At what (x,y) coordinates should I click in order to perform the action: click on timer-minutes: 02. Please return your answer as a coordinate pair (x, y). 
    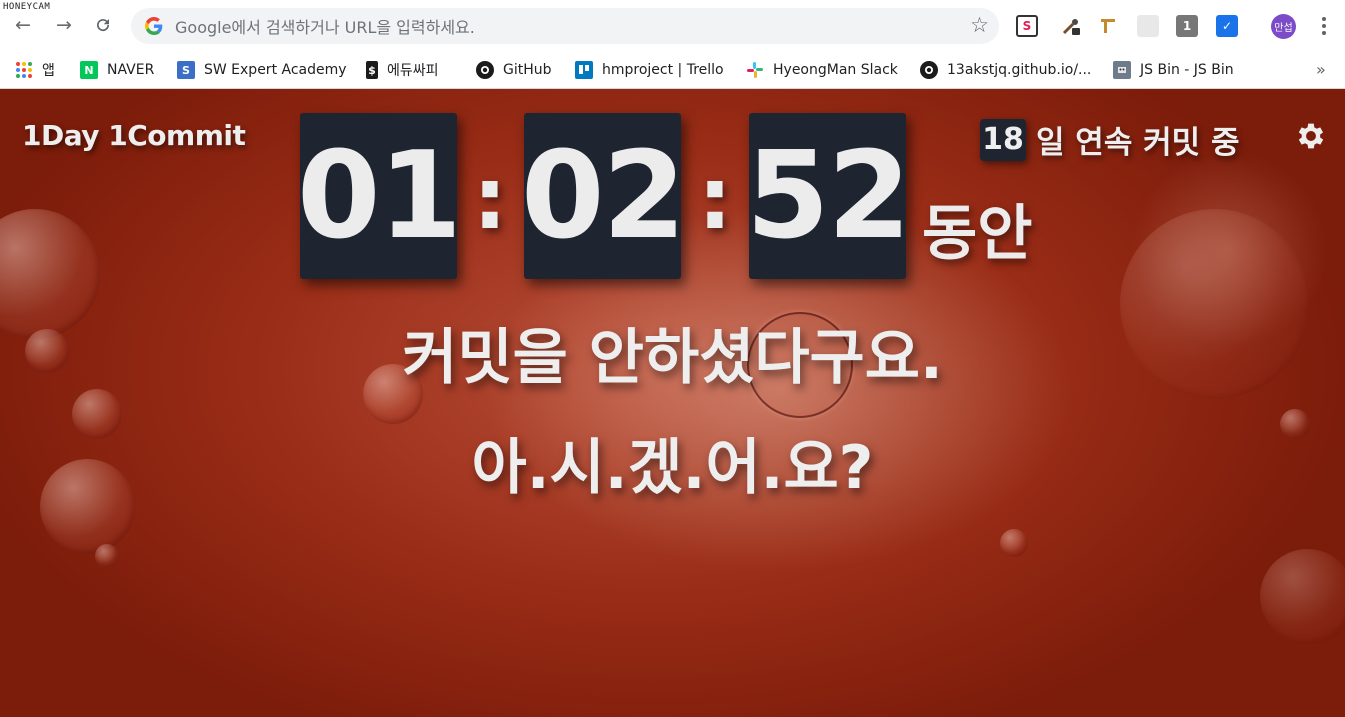
    Looking at the image, I should click on (603, 196).